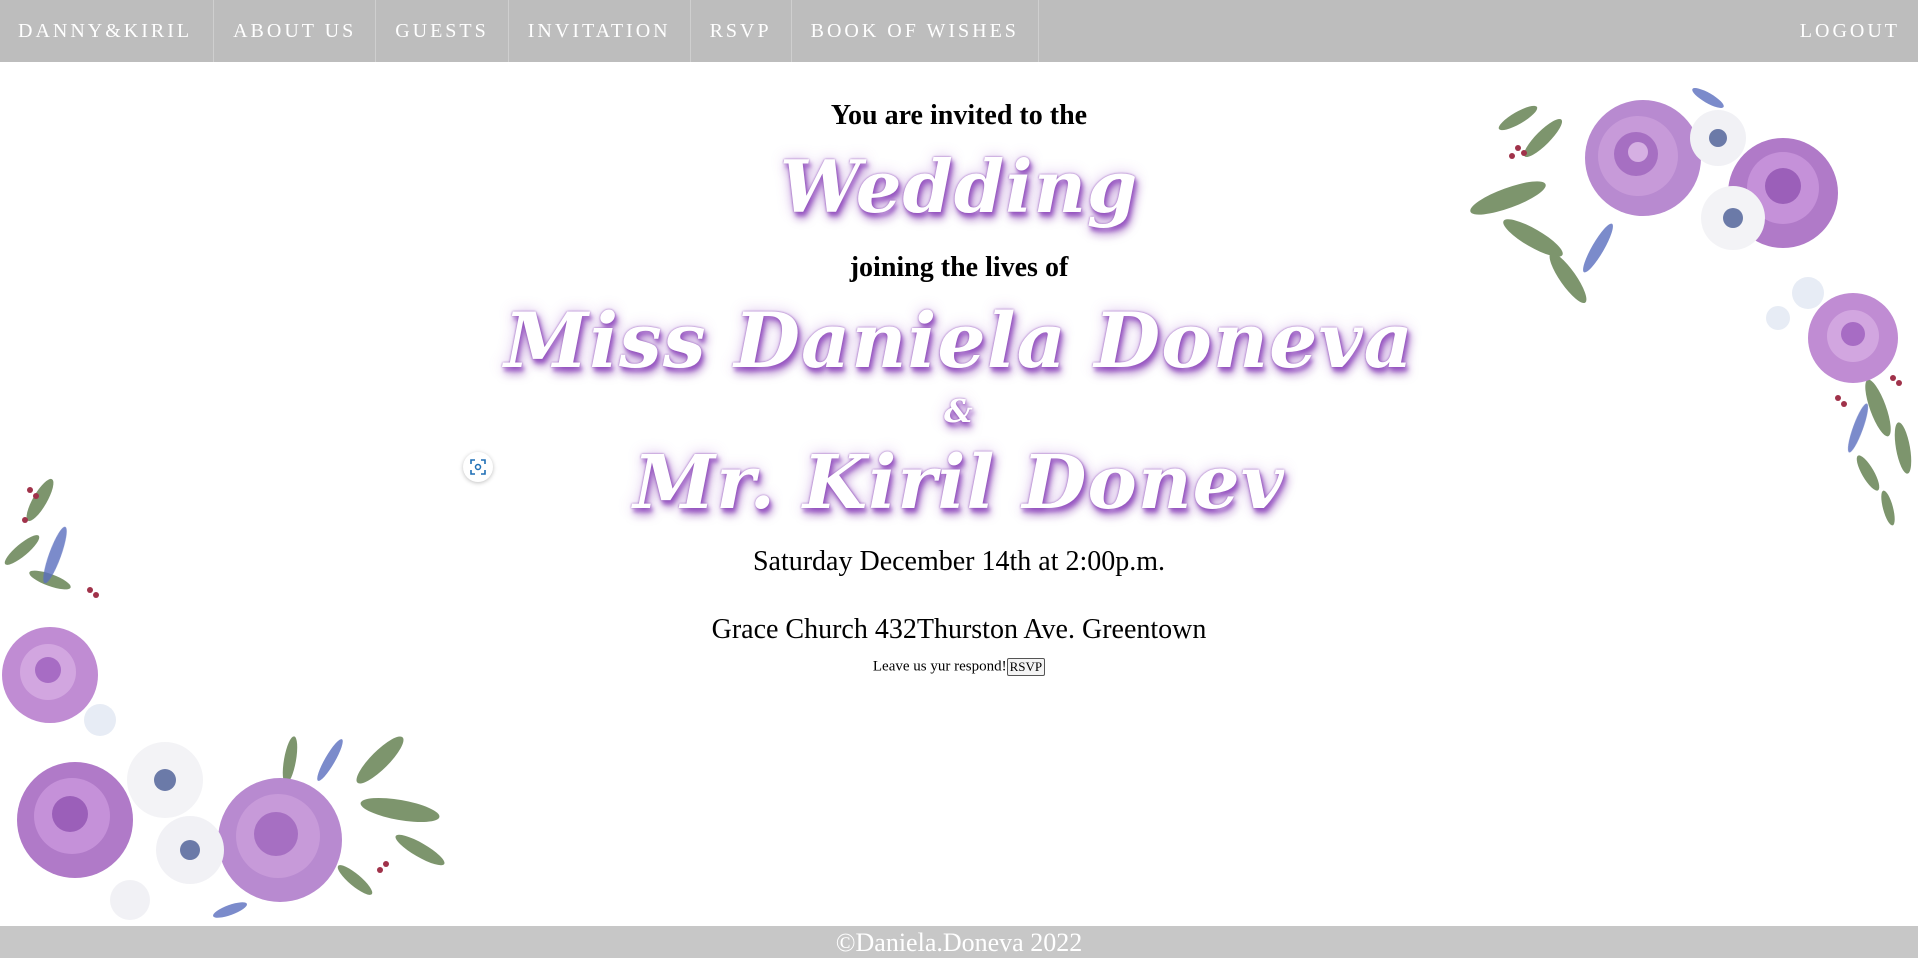  I want to click on respond-line: Leave us yur respond! RSVP, so click(959, 667).